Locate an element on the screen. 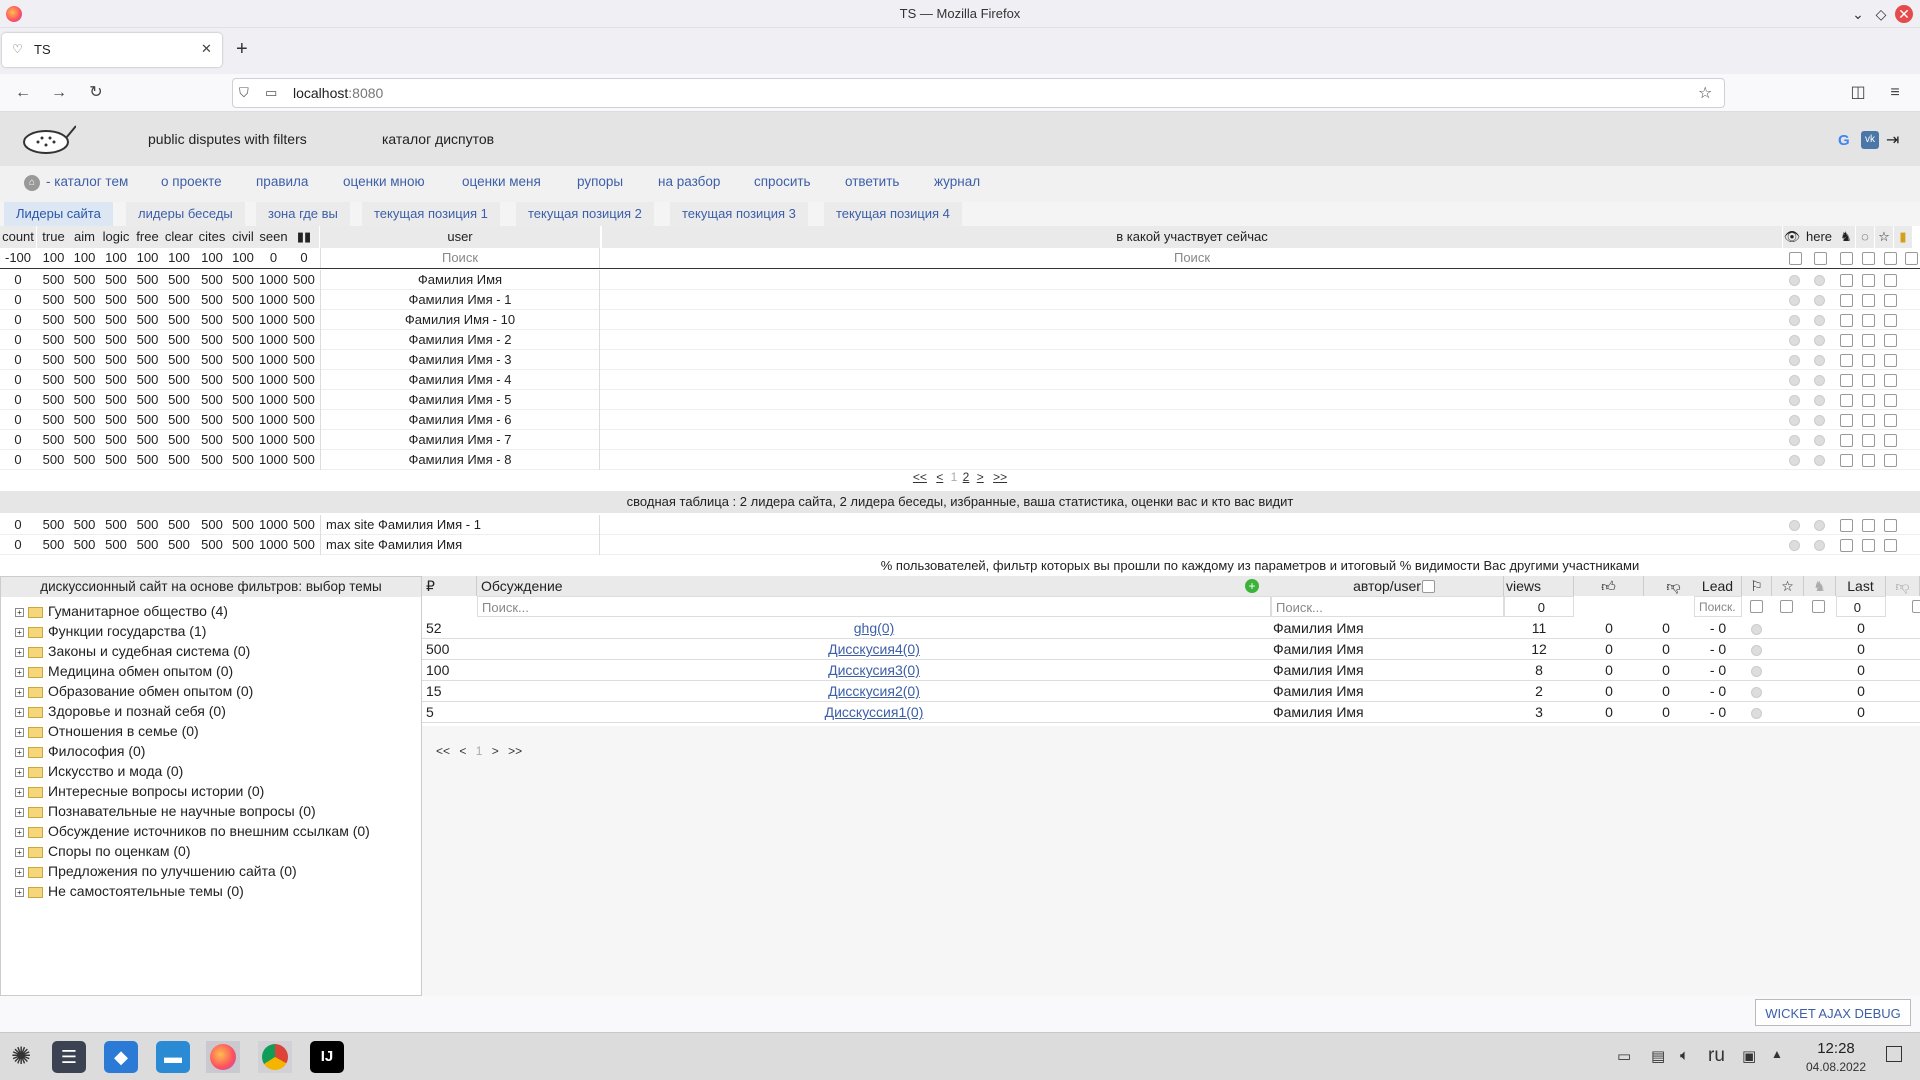 The height and width of the screenshot is (1080, 1920). volume-tray-icon: 🔈︎ is located at coordinates (1684, 1055).